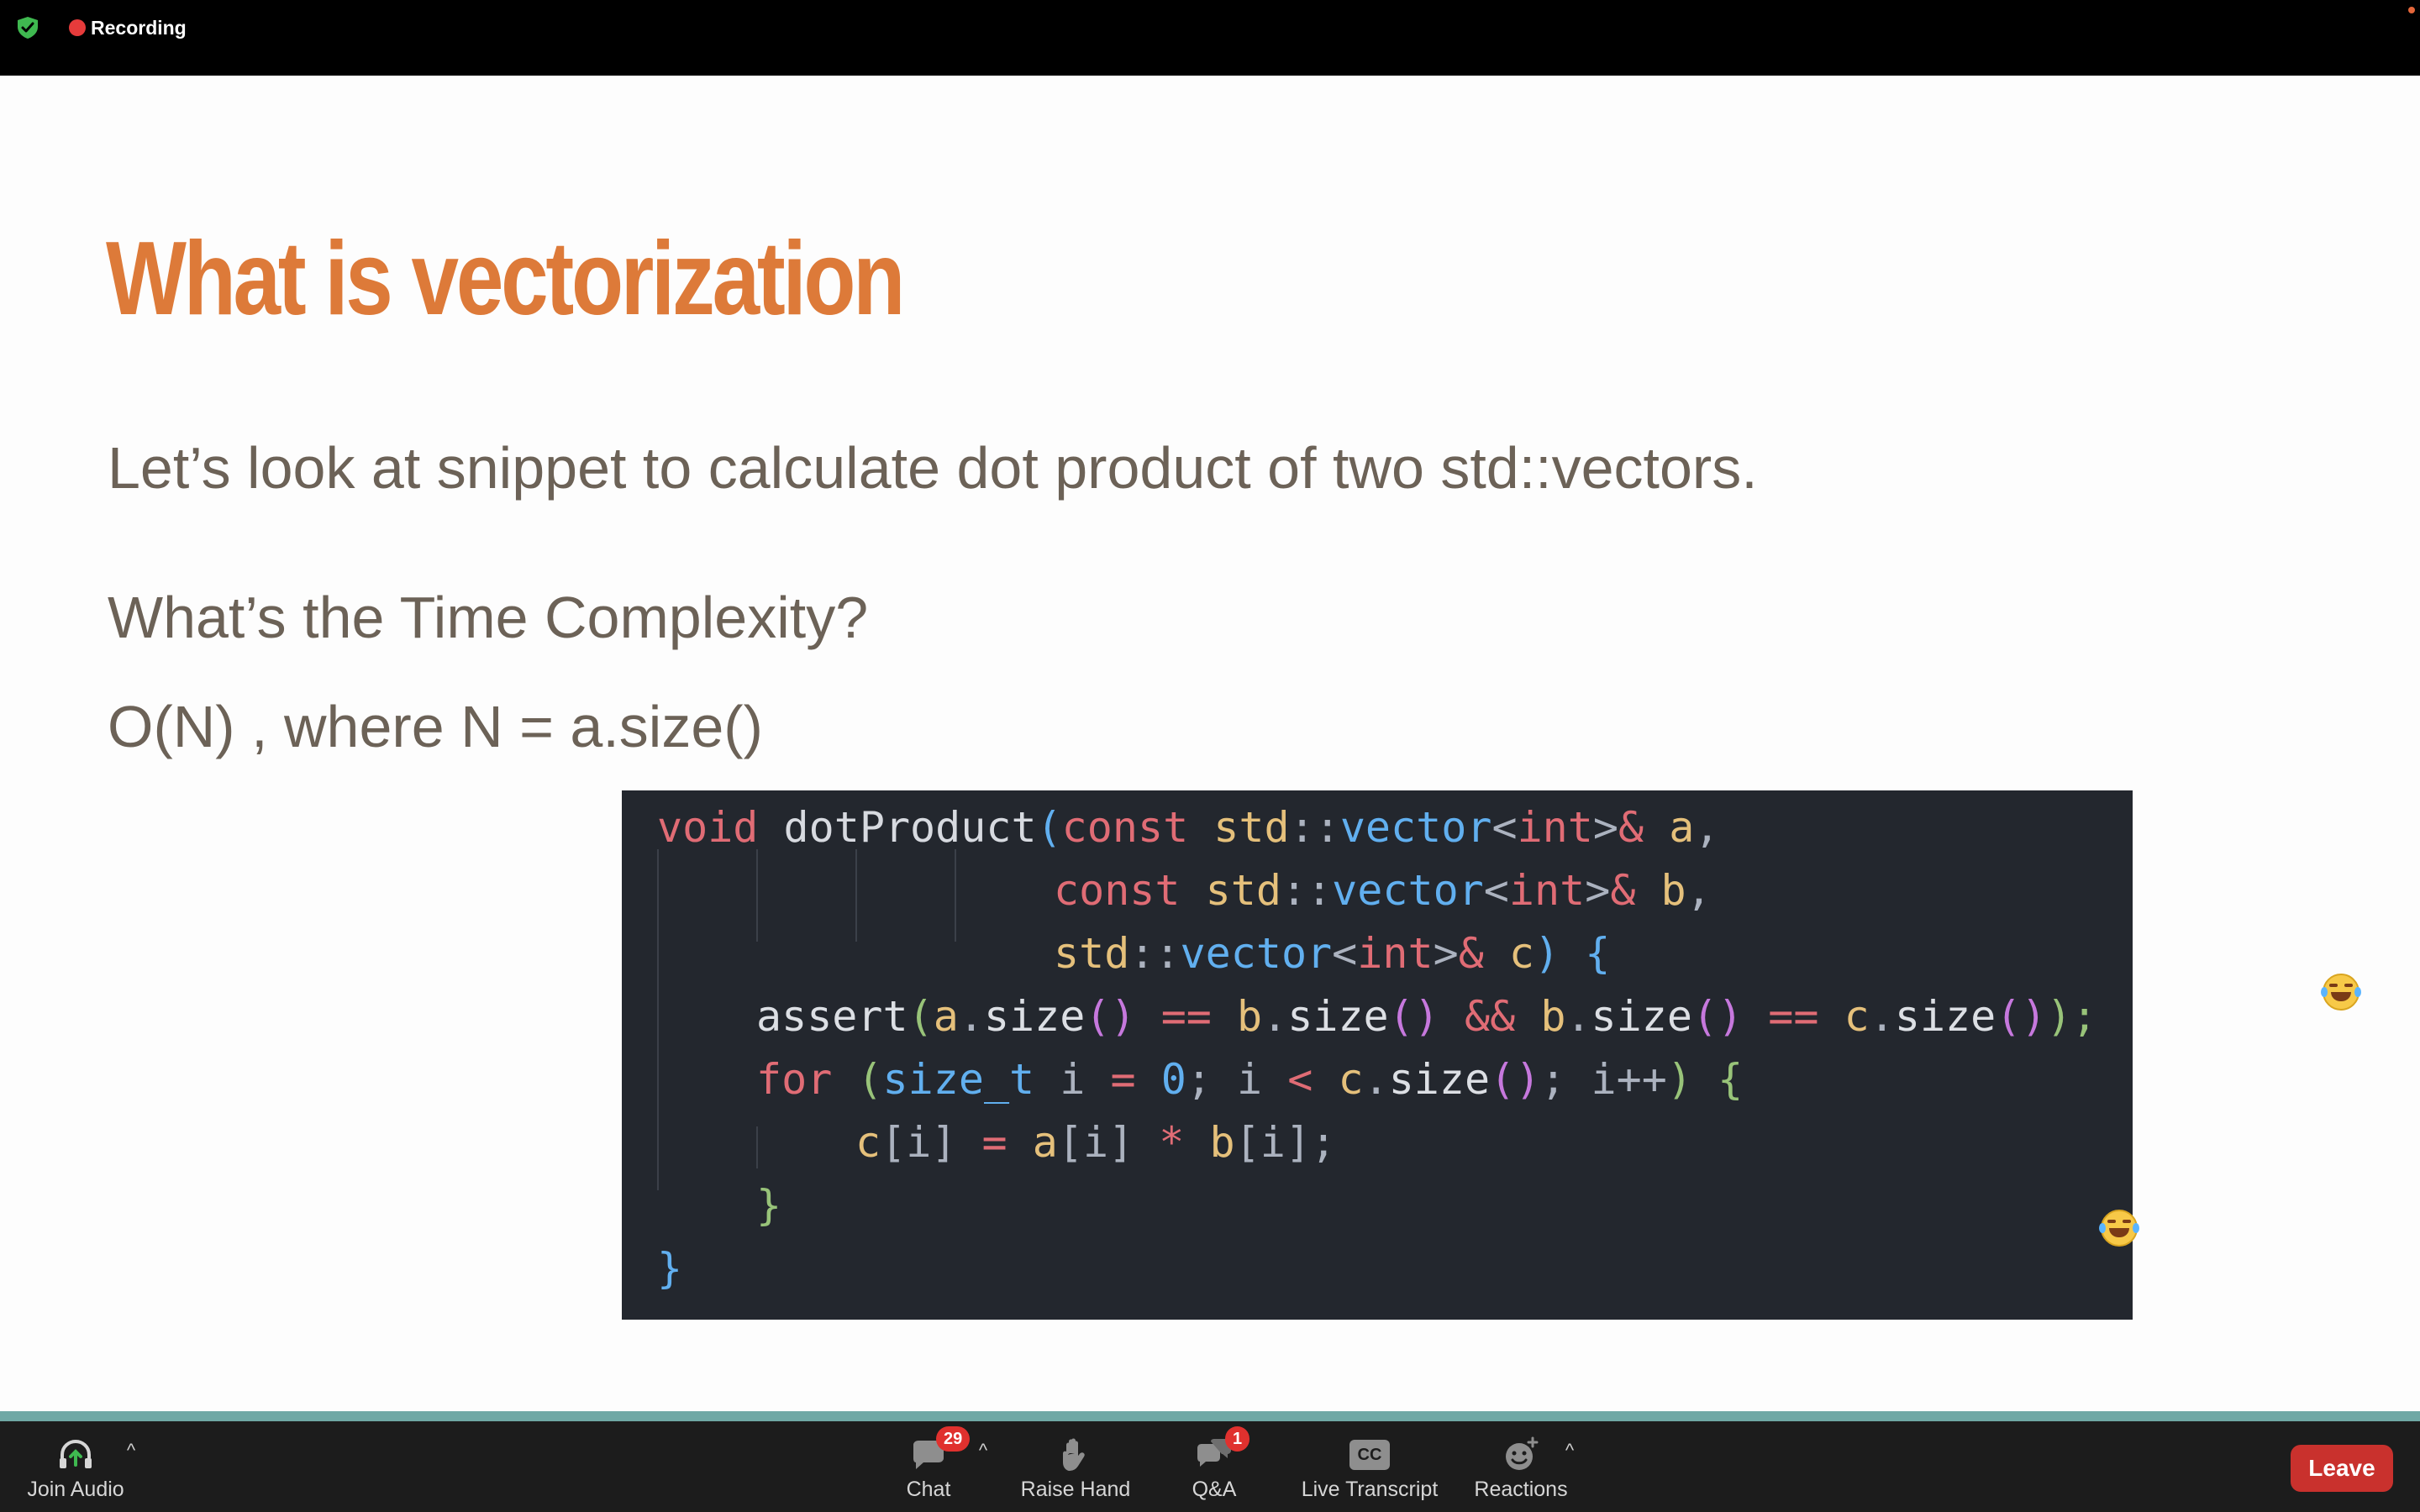  Describe the element at coordinates (1521, 1489) in the screenshot. I see `reactions-label: Reactions` at that location.